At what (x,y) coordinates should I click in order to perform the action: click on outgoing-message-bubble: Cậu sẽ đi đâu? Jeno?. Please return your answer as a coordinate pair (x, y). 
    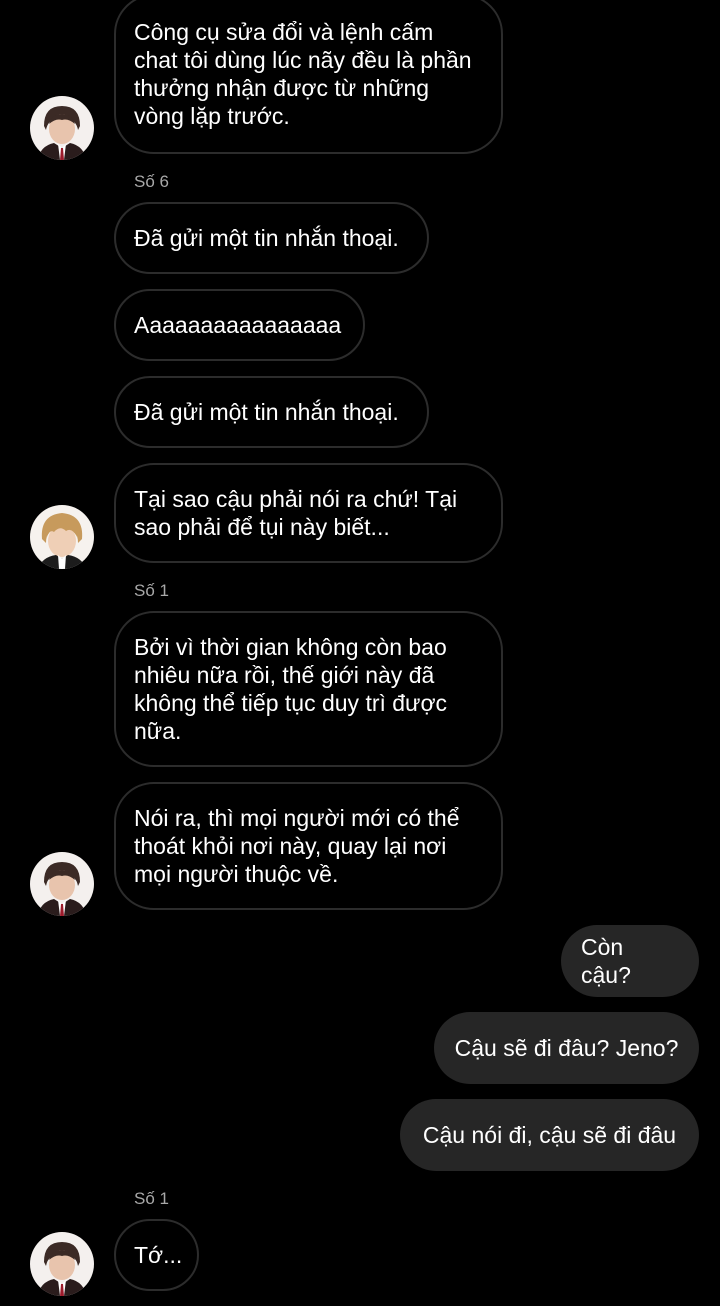
    Looking at the image, I should click on (566, 1048).